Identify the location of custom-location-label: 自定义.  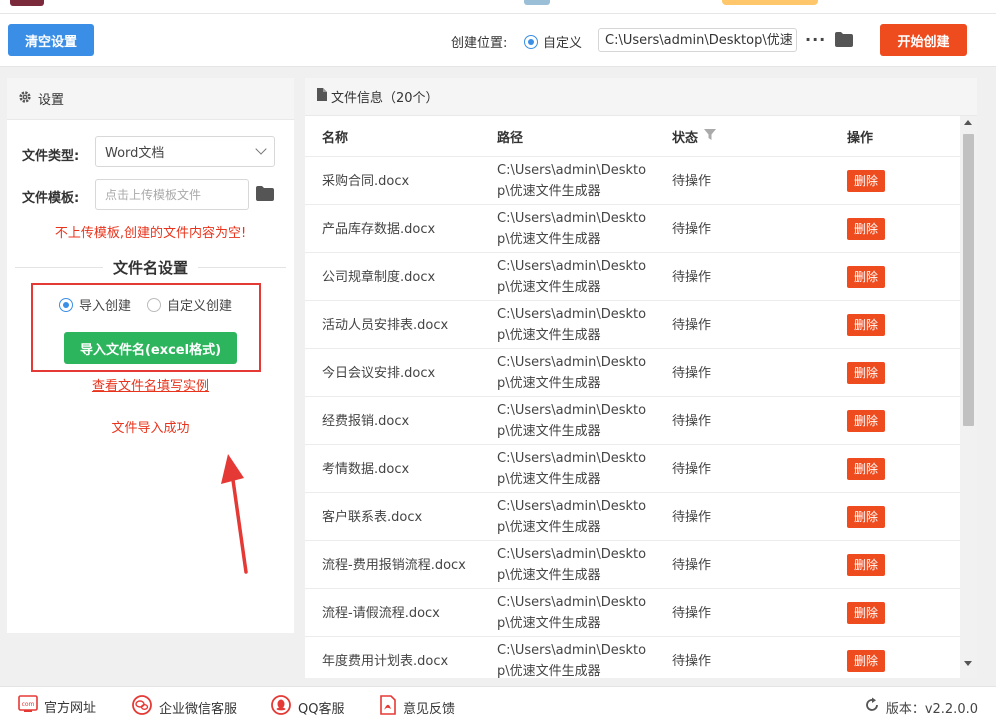
(563, 43).